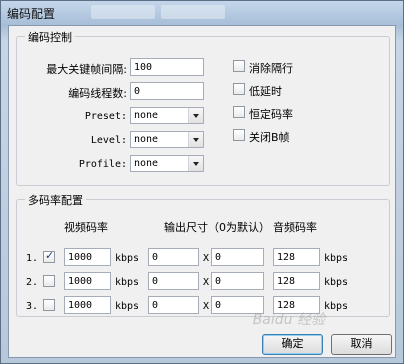 The width and height of the screenshot is (404, 364). What do you see at coordinates (108, 140) in the screenshot?
I see `level-label: Level:` at bounding box center [108, 140].